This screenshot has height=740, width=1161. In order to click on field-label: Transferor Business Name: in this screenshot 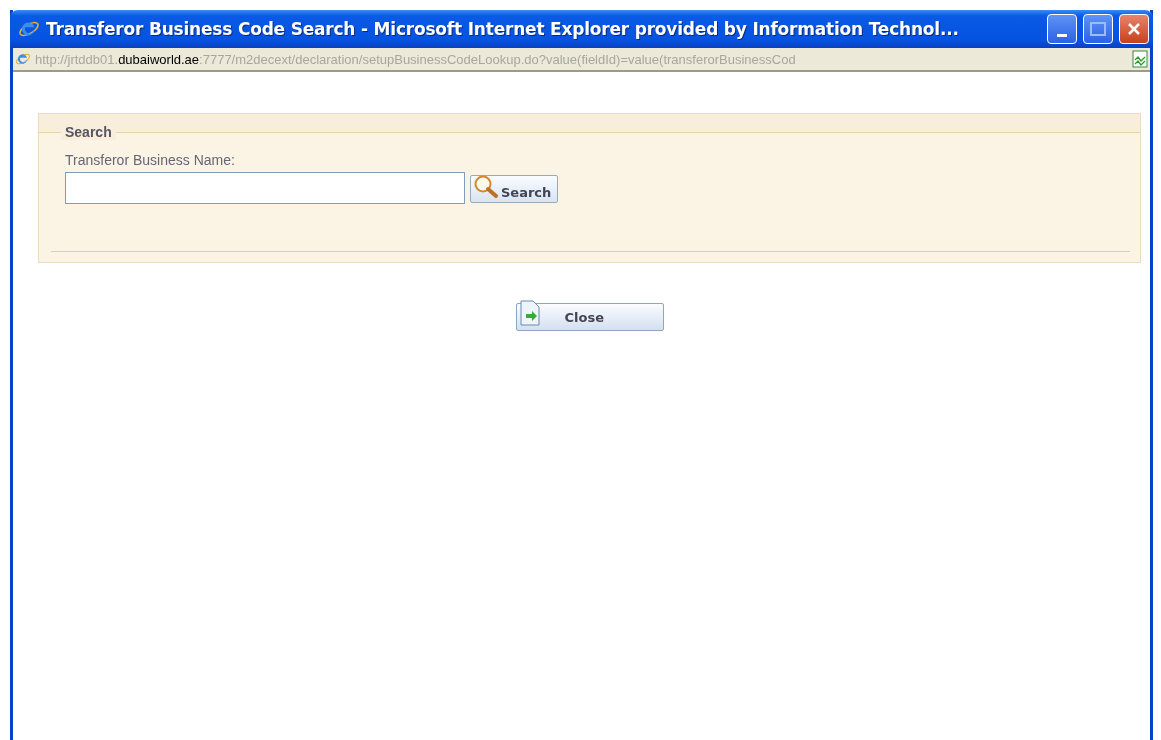, I will do `click(150, 160)`.